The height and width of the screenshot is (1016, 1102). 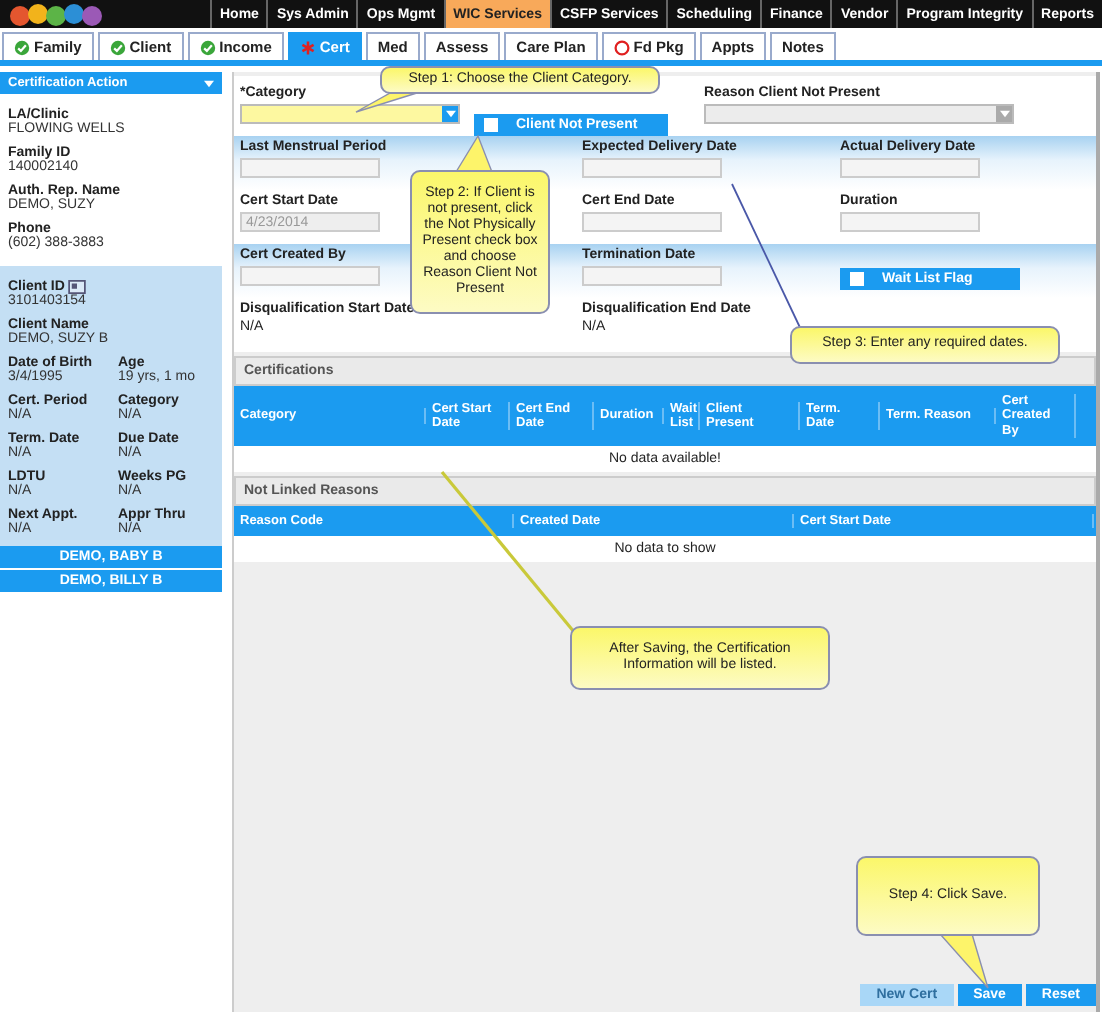 I want to click on dropdown-button, so click(x=450, y=114).